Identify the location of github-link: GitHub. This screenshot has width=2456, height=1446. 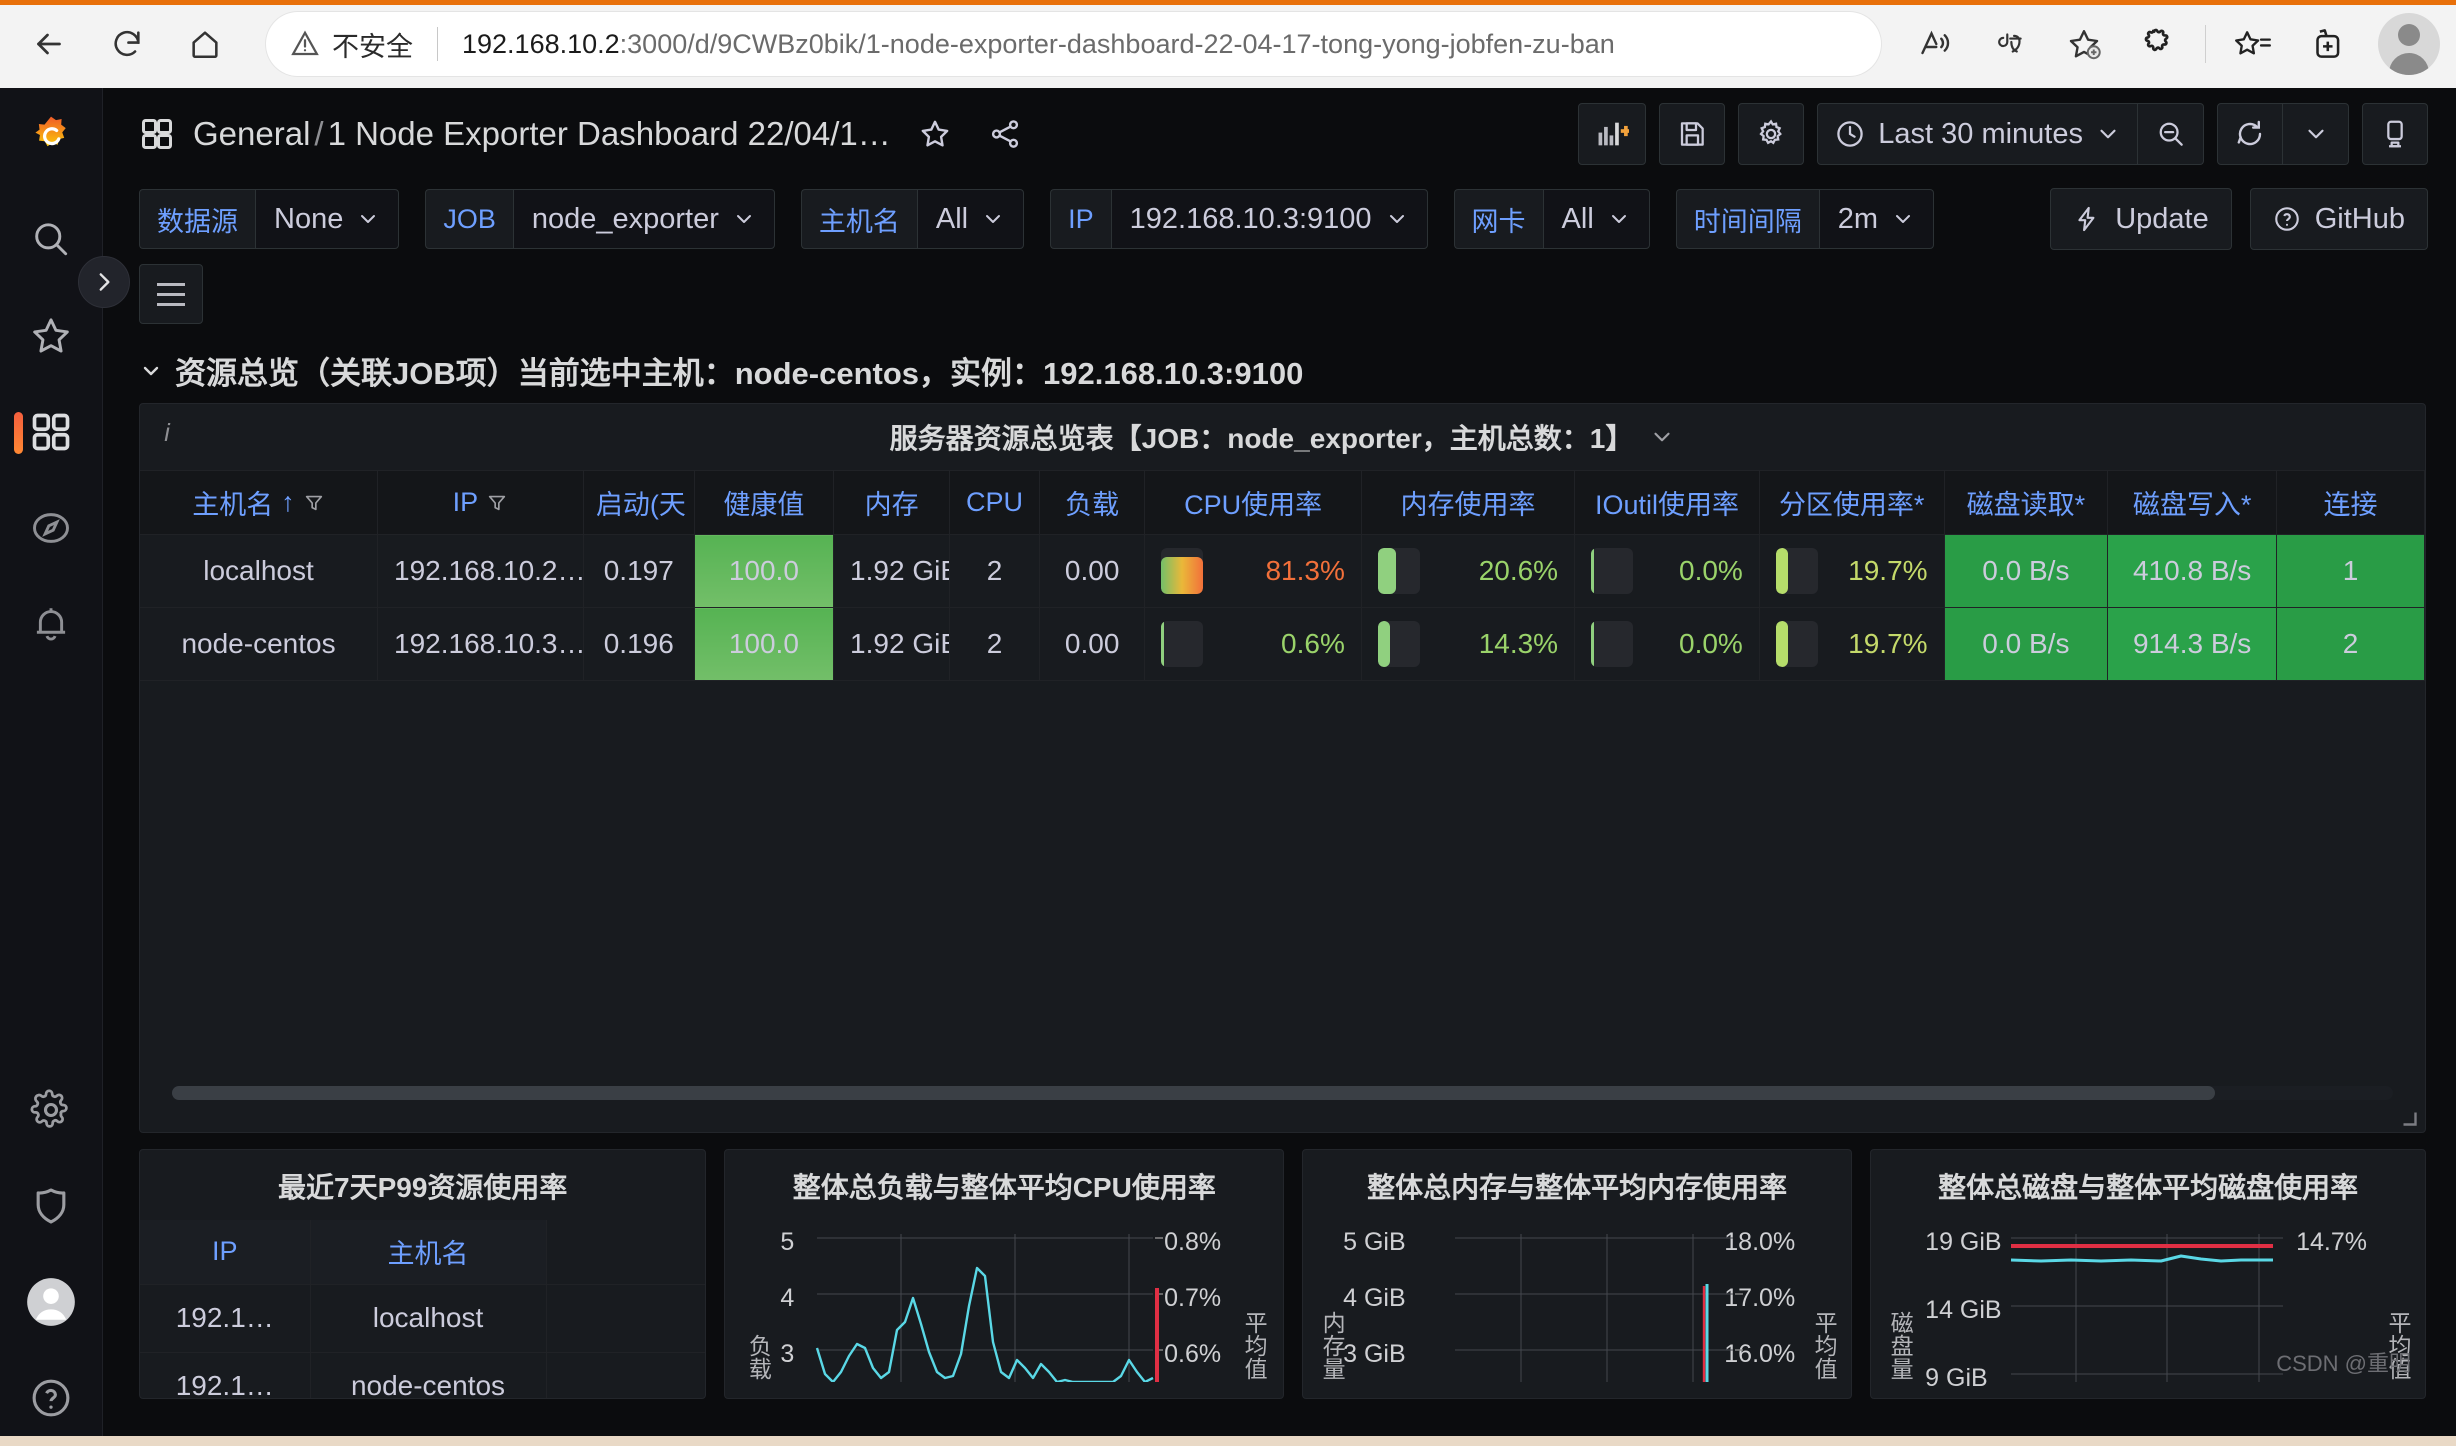
(2338, 219).